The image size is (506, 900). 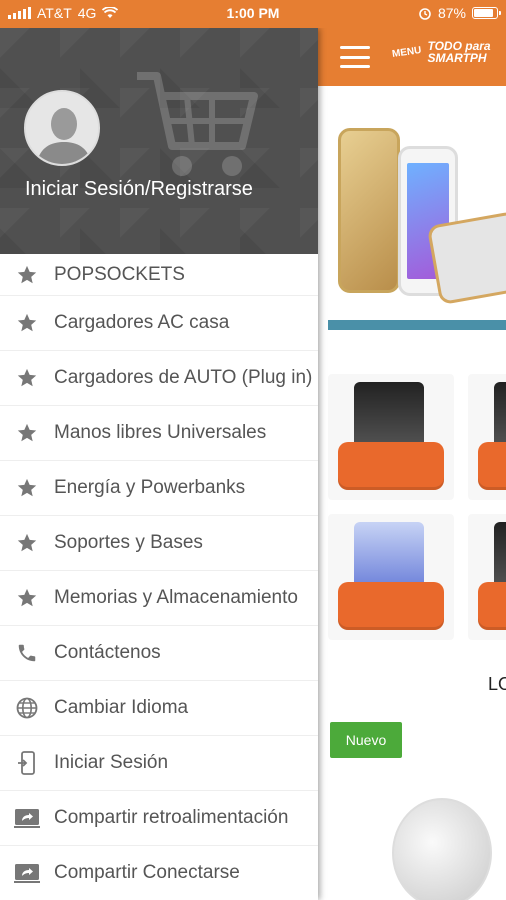 What do you see at coordinates (417, 325) in the screenshot?
I see `banner-bar` at bounding box center [417, 325].